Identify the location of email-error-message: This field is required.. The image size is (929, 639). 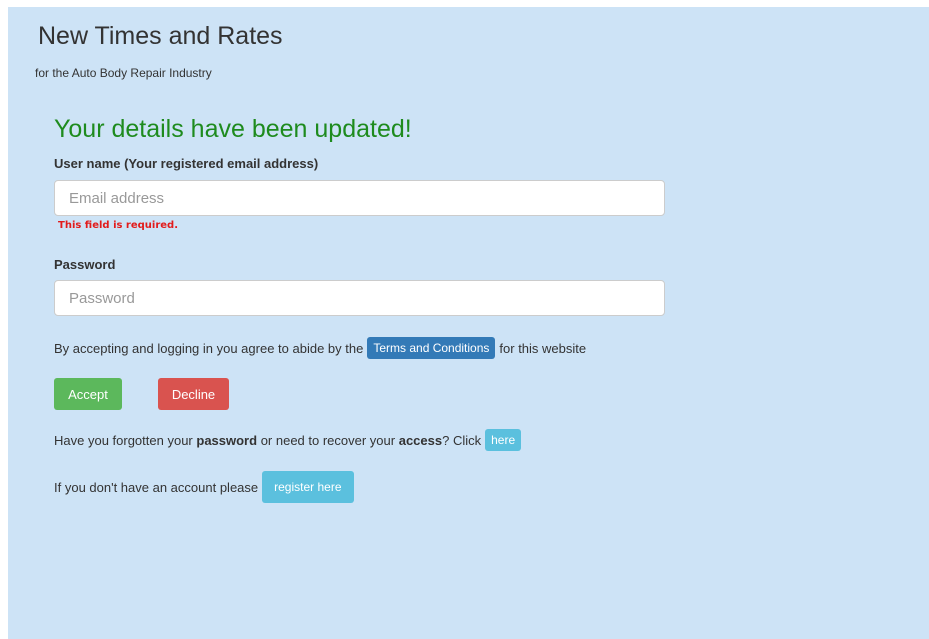
(118, 225).